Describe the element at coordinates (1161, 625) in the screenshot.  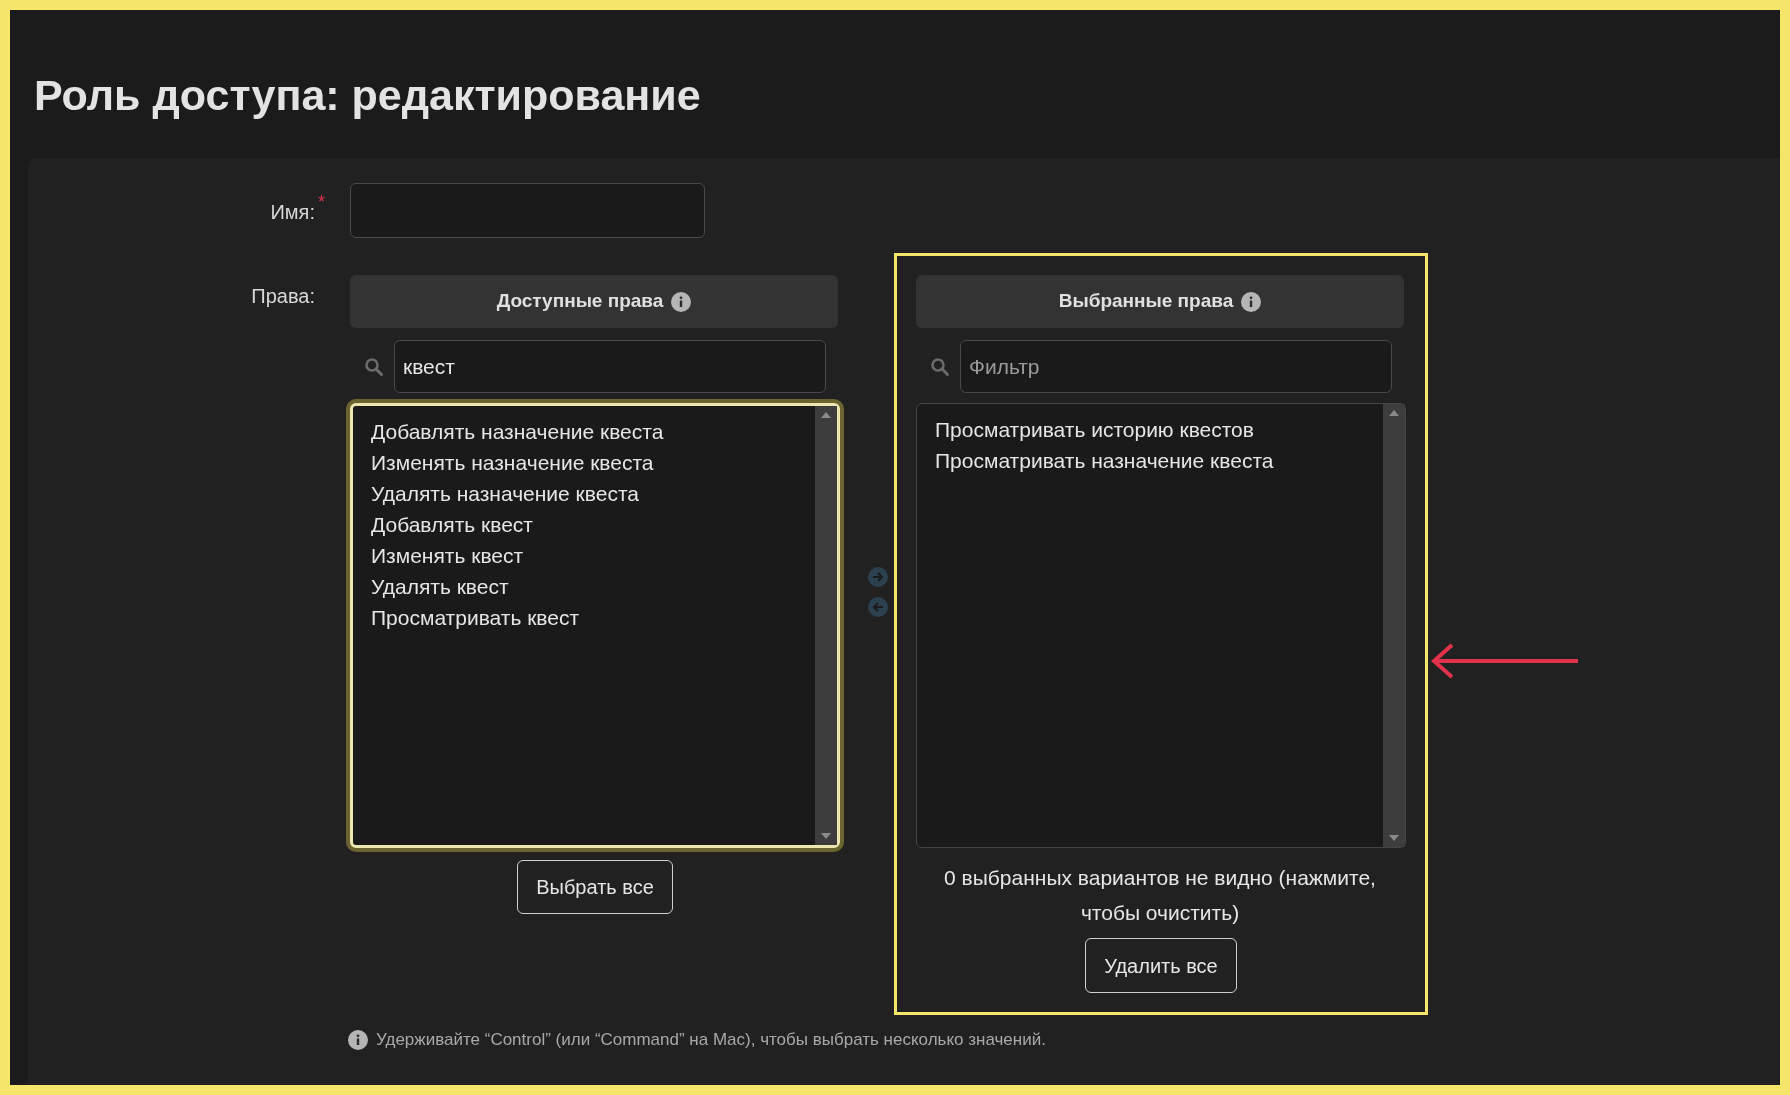
I see `options-listbox: Просматривать историю квестов Просматривать назначение квеста` at that location.